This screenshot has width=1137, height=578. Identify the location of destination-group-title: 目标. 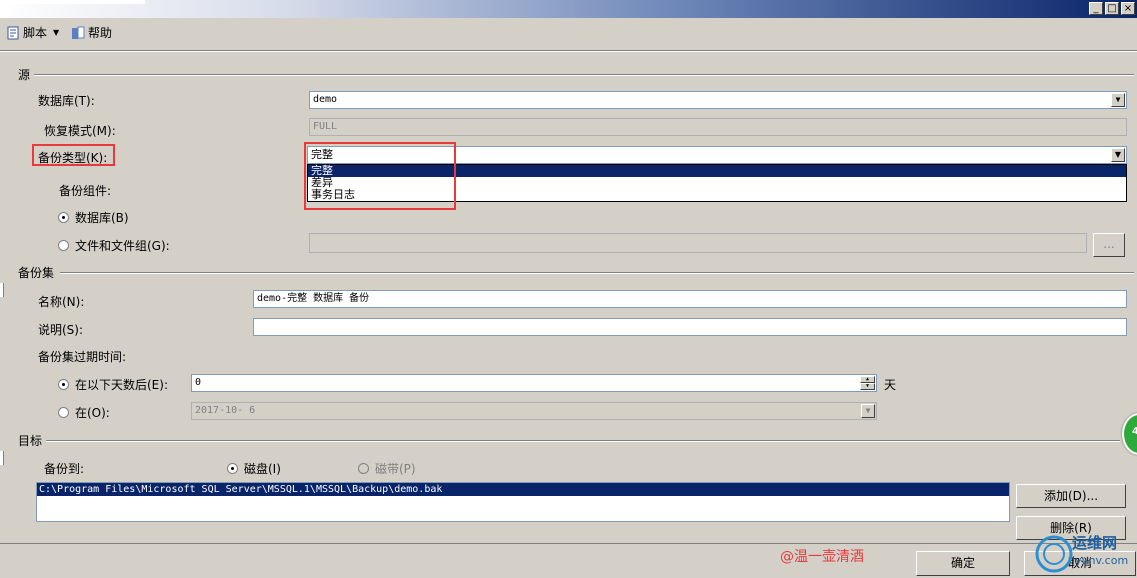
(30, 441).